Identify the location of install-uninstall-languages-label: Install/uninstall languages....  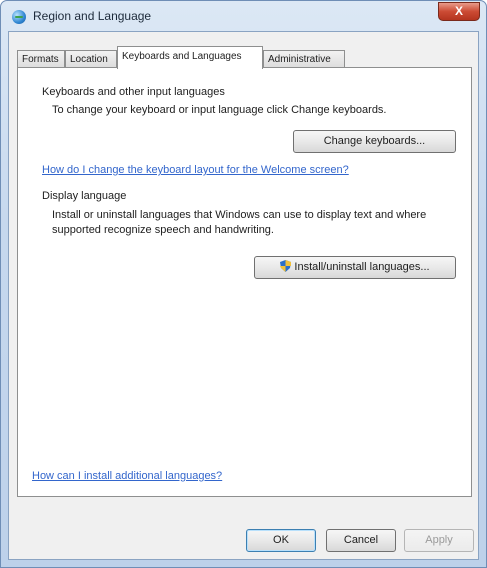
(362, 267).